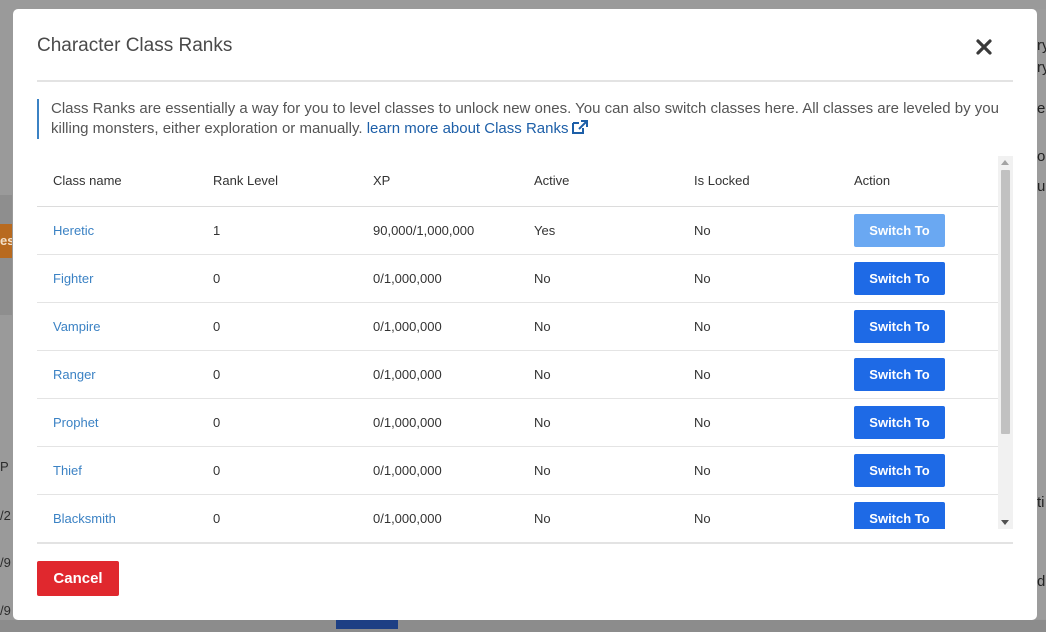  I want to click on background-right-text: ti, so click(1041, 502).